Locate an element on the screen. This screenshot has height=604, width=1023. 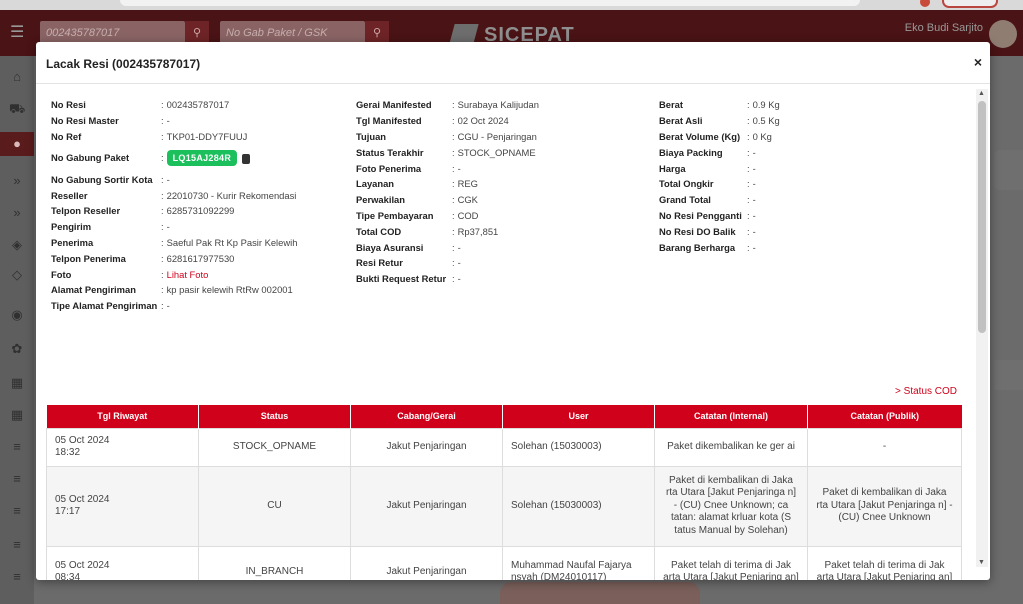
detail-row: Bukti Request Retur: - is located at coordinates (447, 279).